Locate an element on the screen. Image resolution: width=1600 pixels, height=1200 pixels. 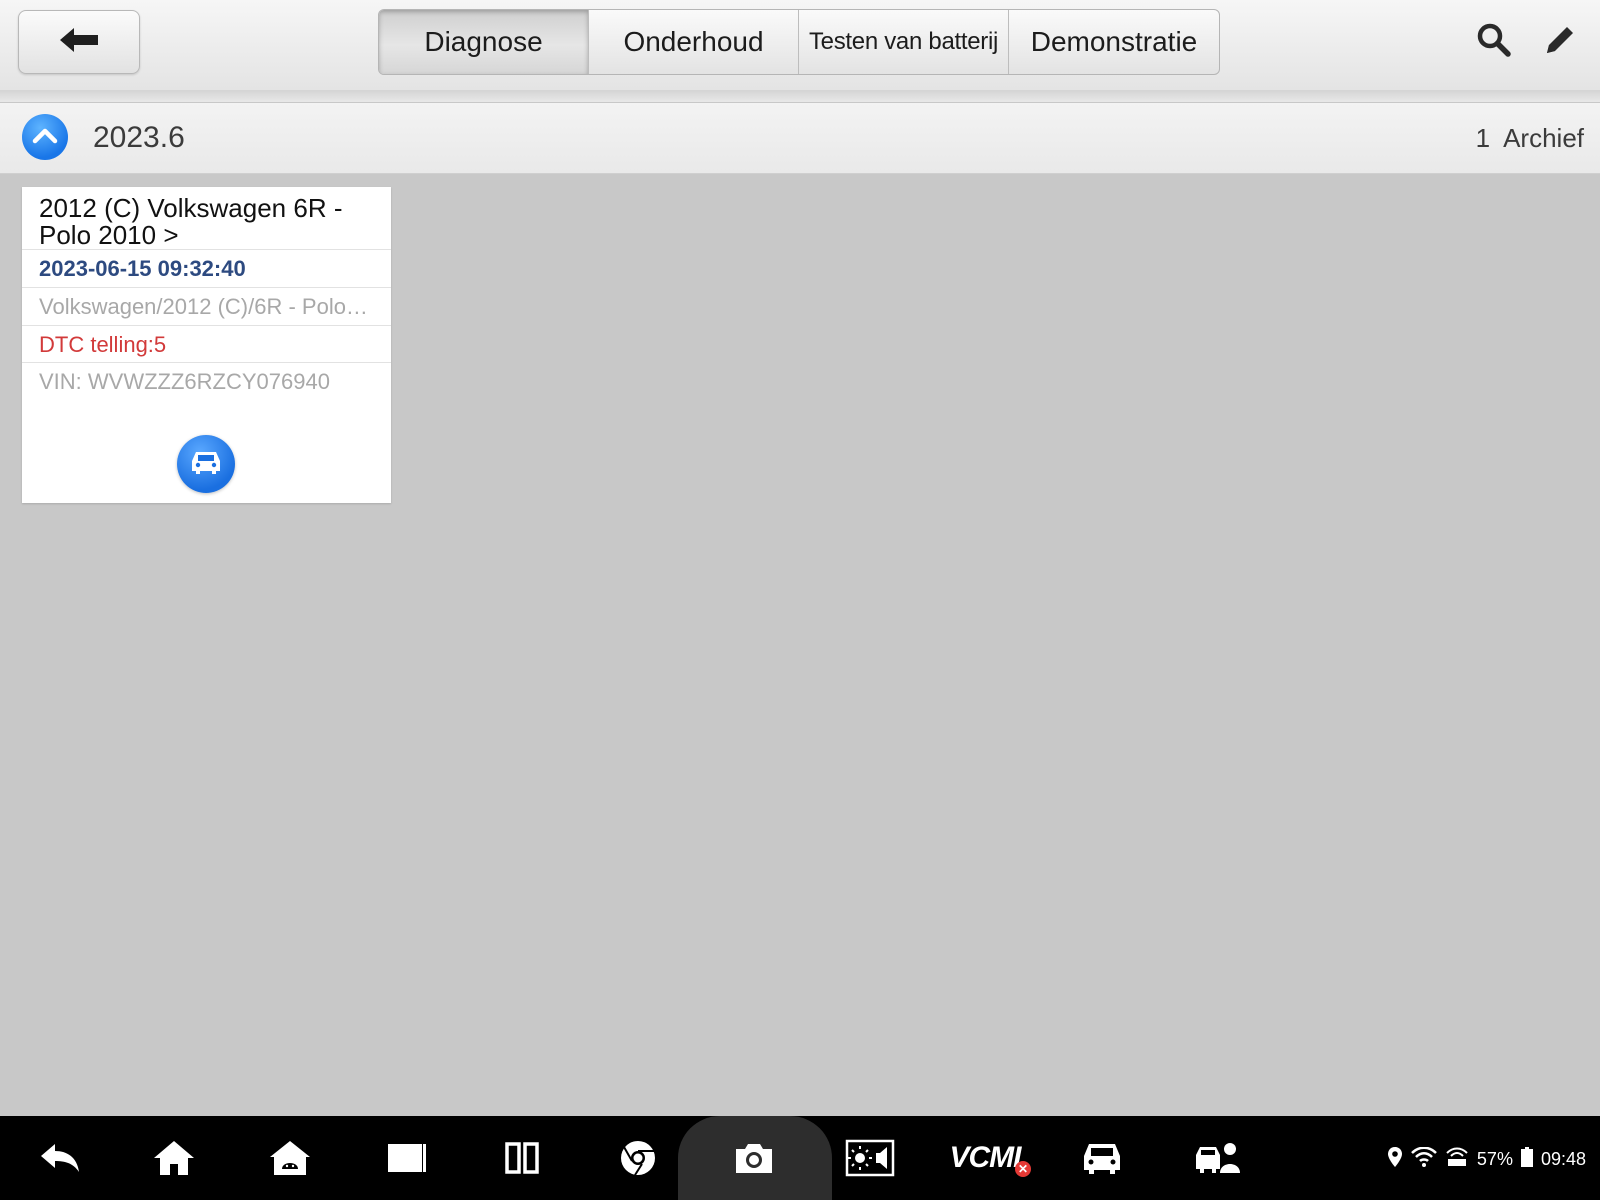
wifi-icon is located at coordinates (1424, 1159).